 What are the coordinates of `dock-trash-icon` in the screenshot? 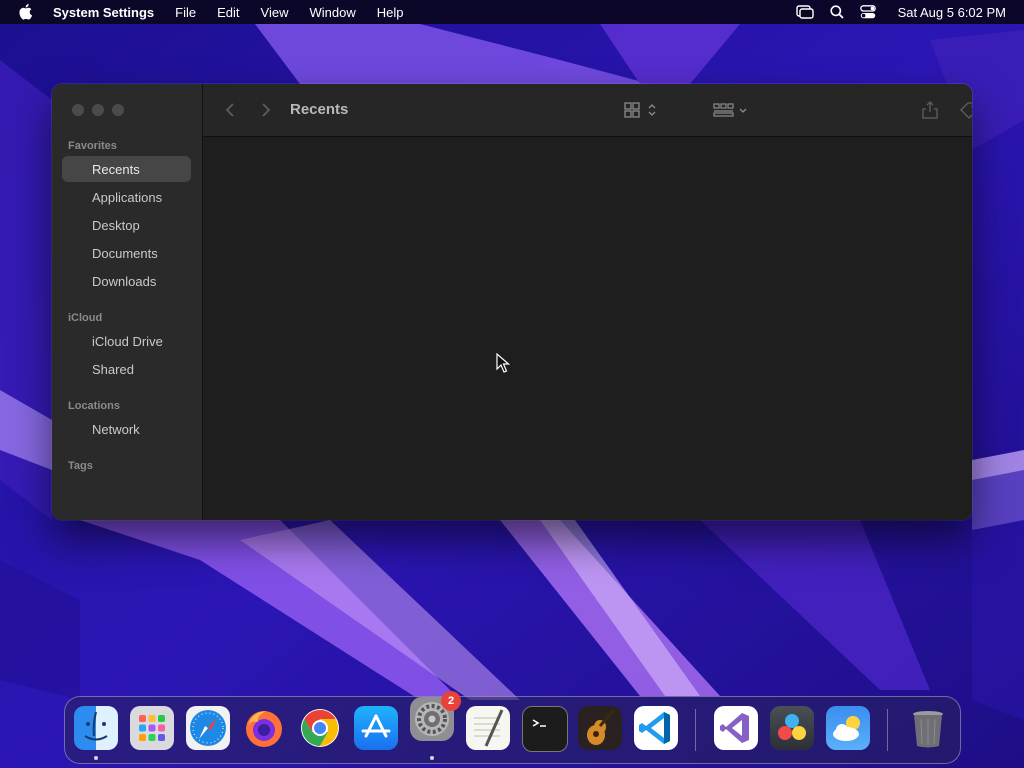 It's located at (928, 728).